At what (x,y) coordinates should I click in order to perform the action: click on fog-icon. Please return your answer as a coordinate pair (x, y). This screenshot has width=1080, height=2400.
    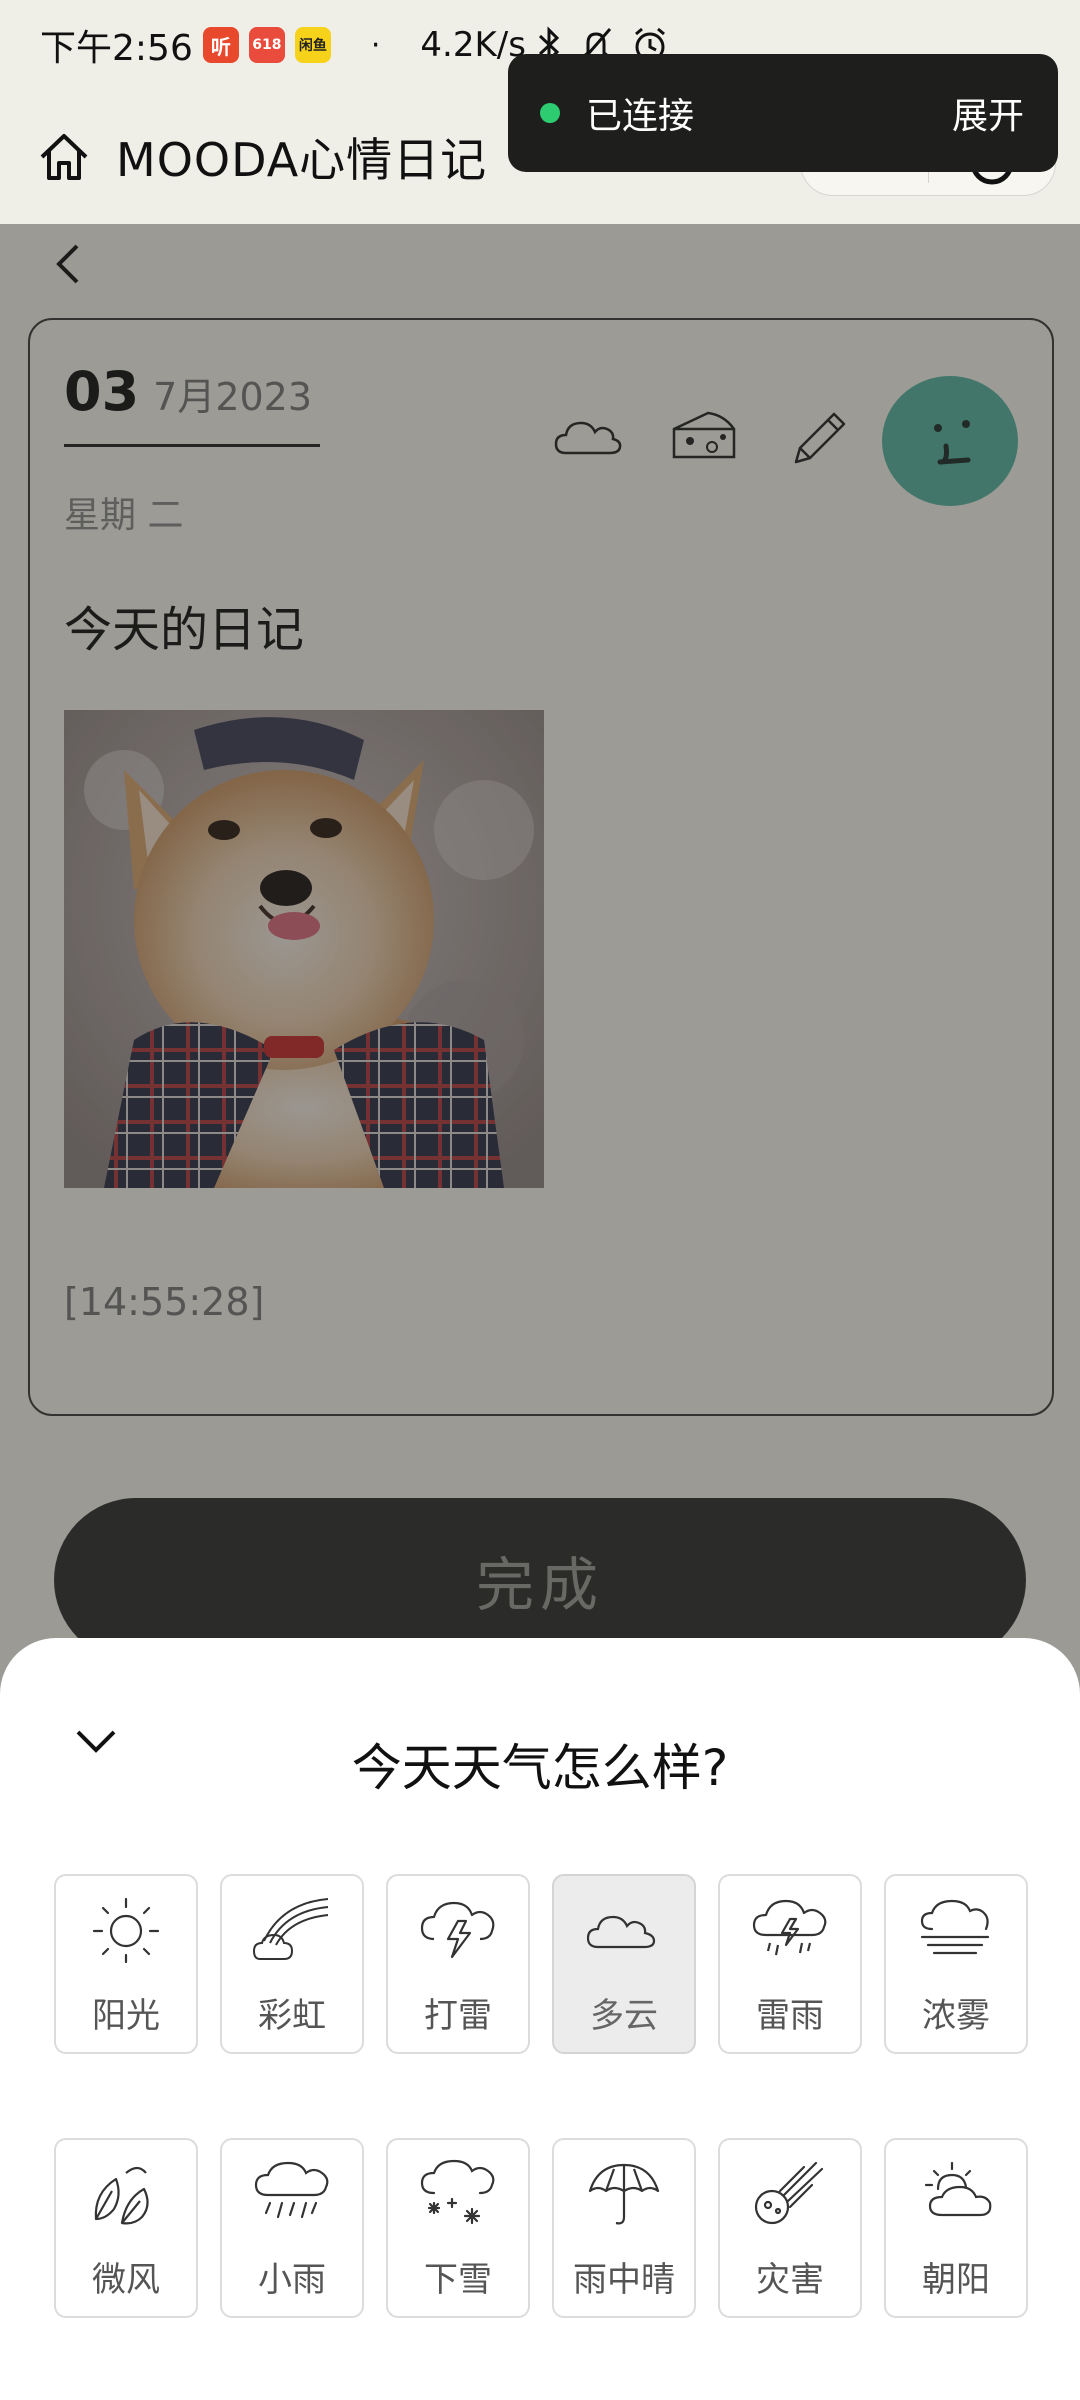
    Looking at the image, I should click on (955, 1927).